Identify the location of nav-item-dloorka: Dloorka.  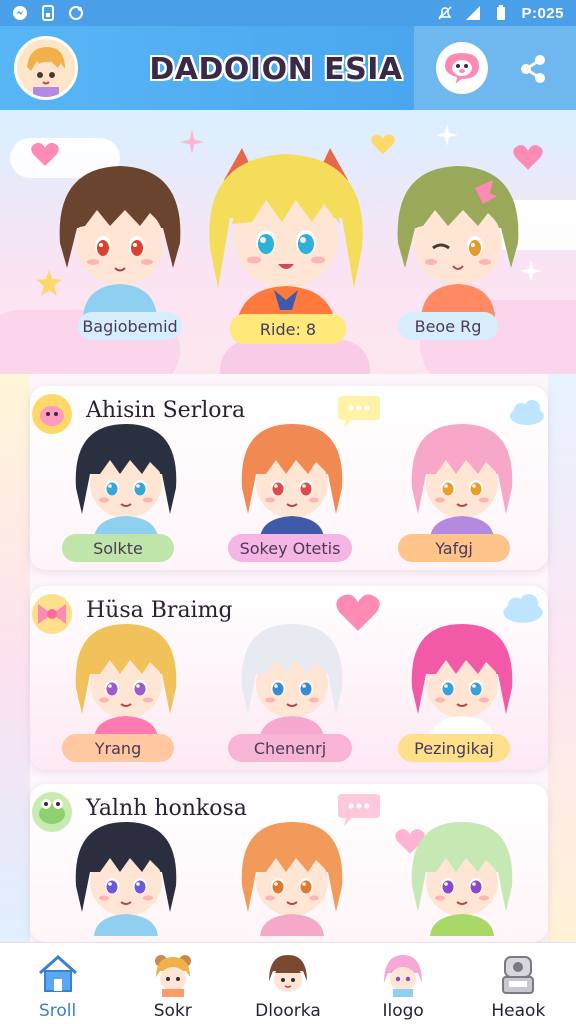
(287, 983).